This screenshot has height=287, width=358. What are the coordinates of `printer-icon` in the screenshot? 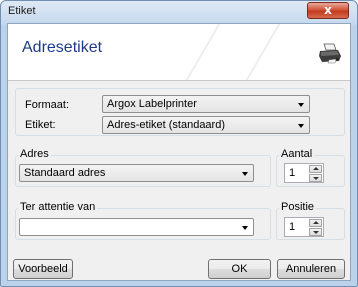 It's located at (330, 53).